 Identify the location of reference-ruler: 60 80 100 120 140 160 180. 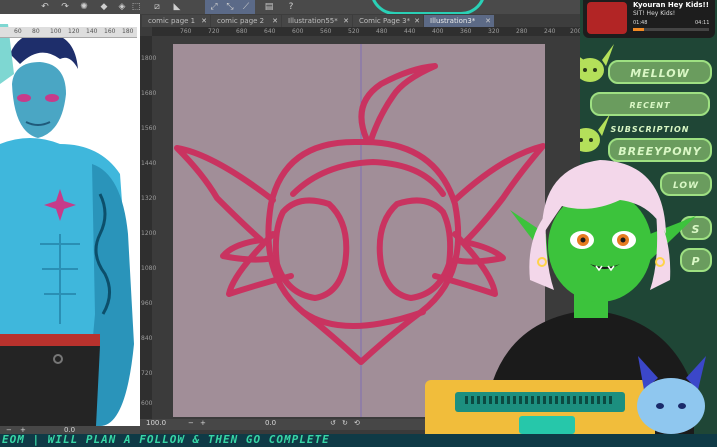
(68, 32).